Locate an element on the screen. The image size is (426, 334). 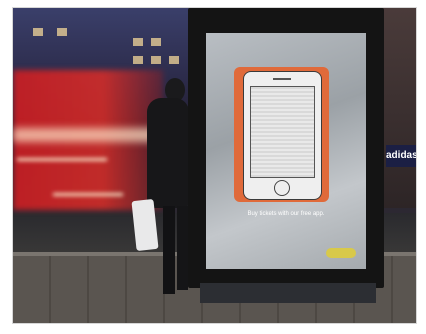
phone-illustration is located at coordinates (281, 134).